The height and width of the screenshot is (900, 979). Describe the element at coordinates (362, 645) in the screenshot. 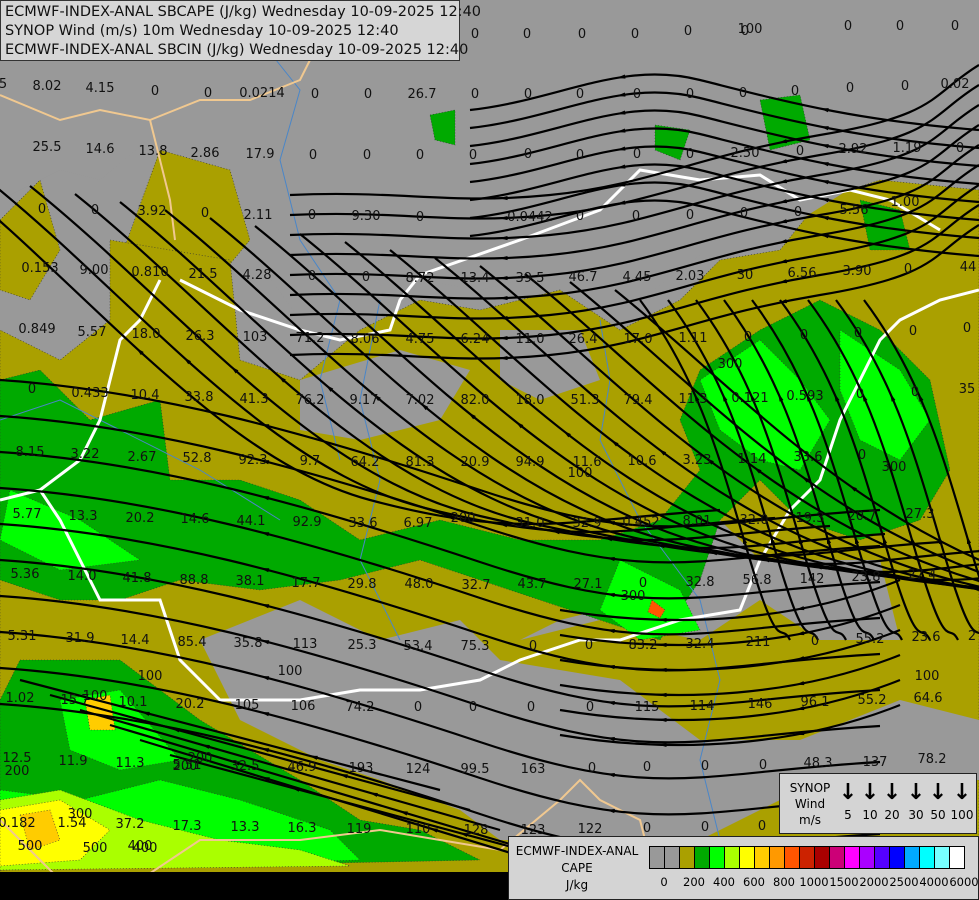

I see `cin-value-label: 25.3` at that location.